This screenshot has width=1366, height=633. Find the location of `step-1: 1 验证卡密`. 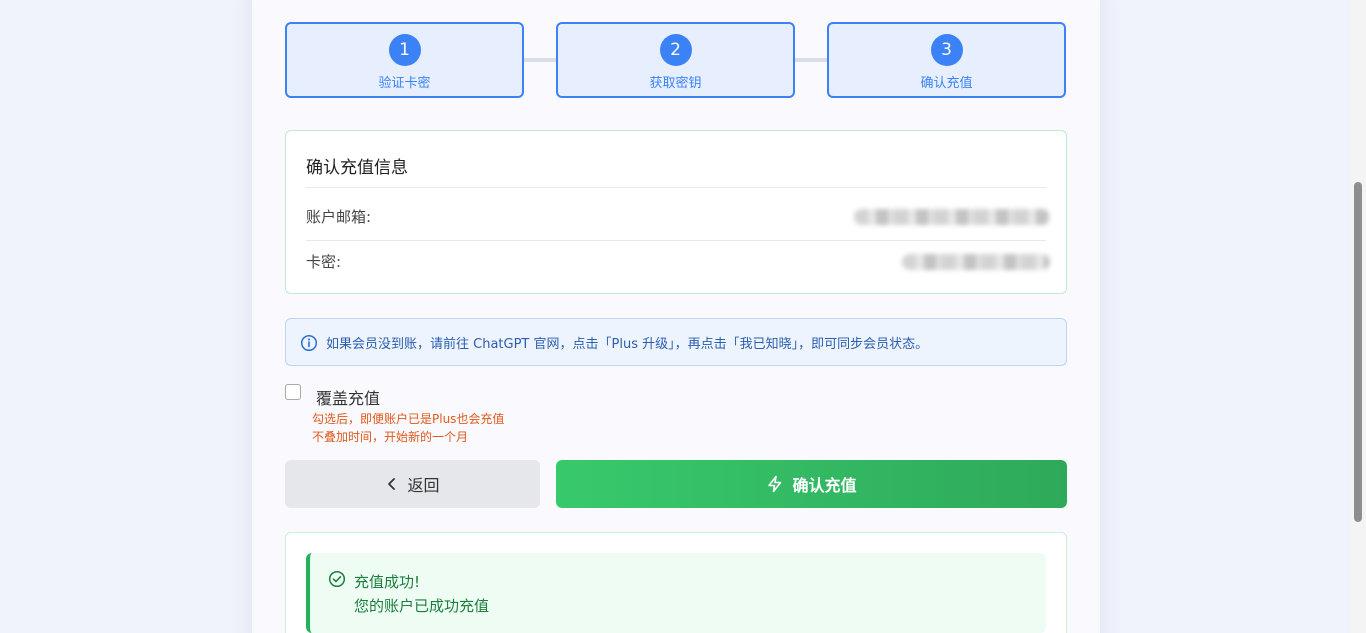

step-1: 1 验证卡密 is located at coordinates (404, 60).